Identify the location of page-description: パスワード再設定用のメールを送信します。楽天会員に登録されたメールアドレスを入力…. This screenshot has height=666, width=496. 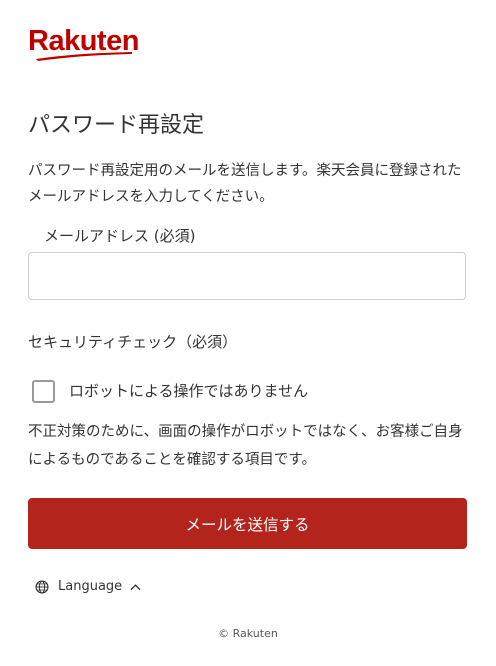
(245, 184).